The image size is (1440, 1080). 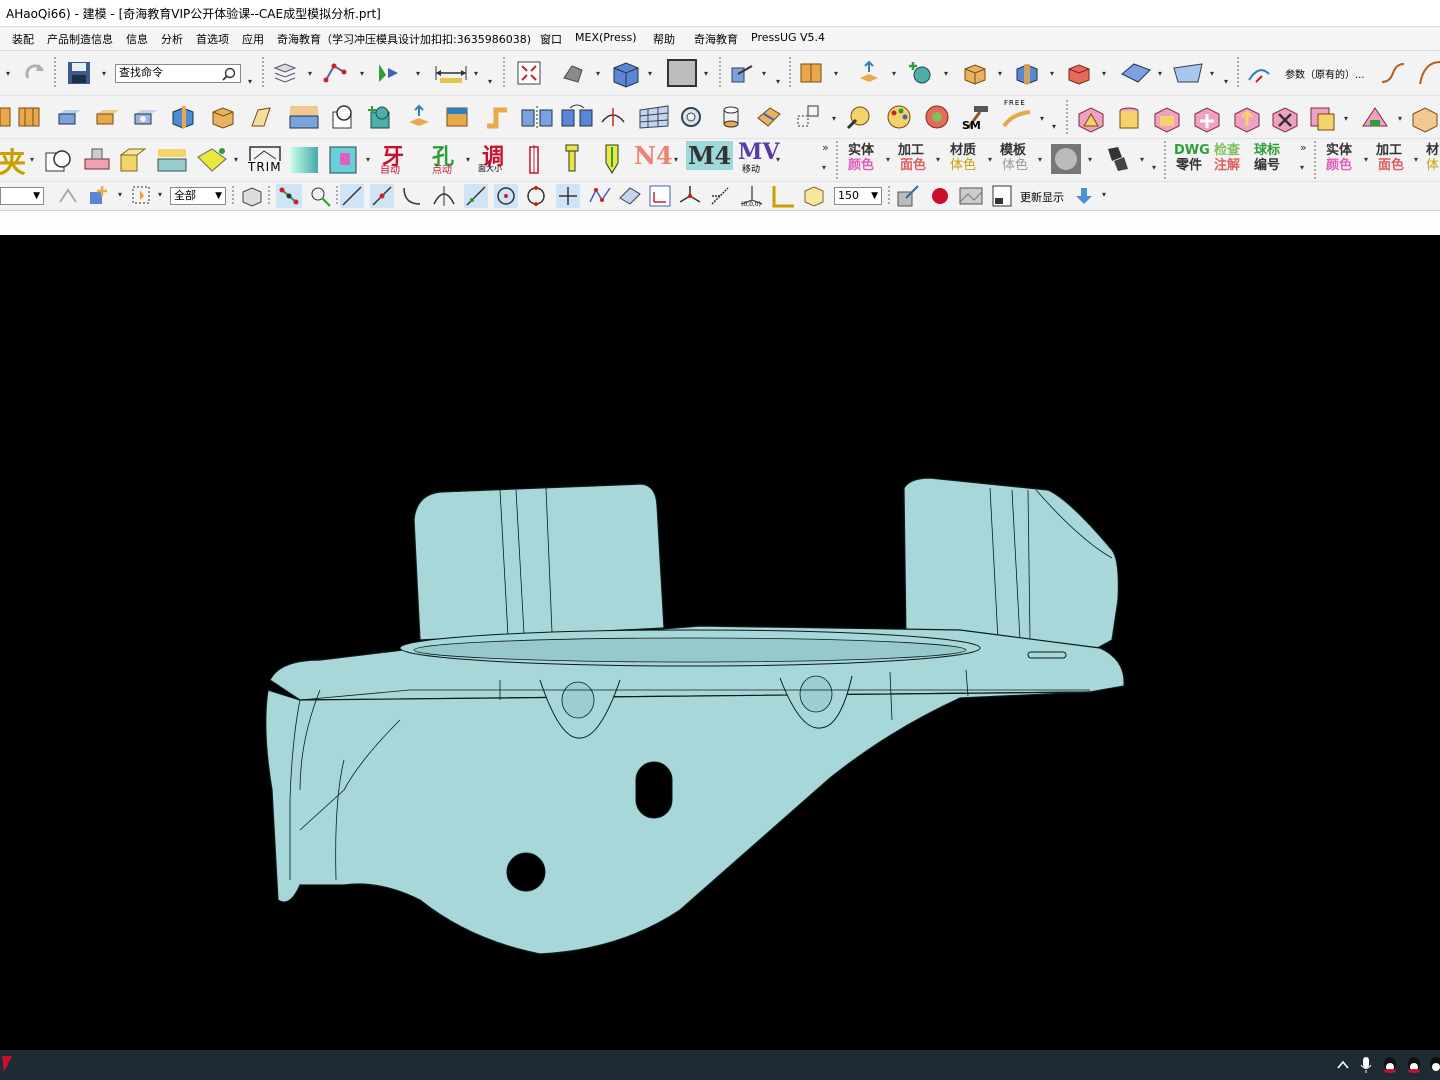 I want to click on menu-item-pressug: PressUG V5.4, so click(x=788, y=37).